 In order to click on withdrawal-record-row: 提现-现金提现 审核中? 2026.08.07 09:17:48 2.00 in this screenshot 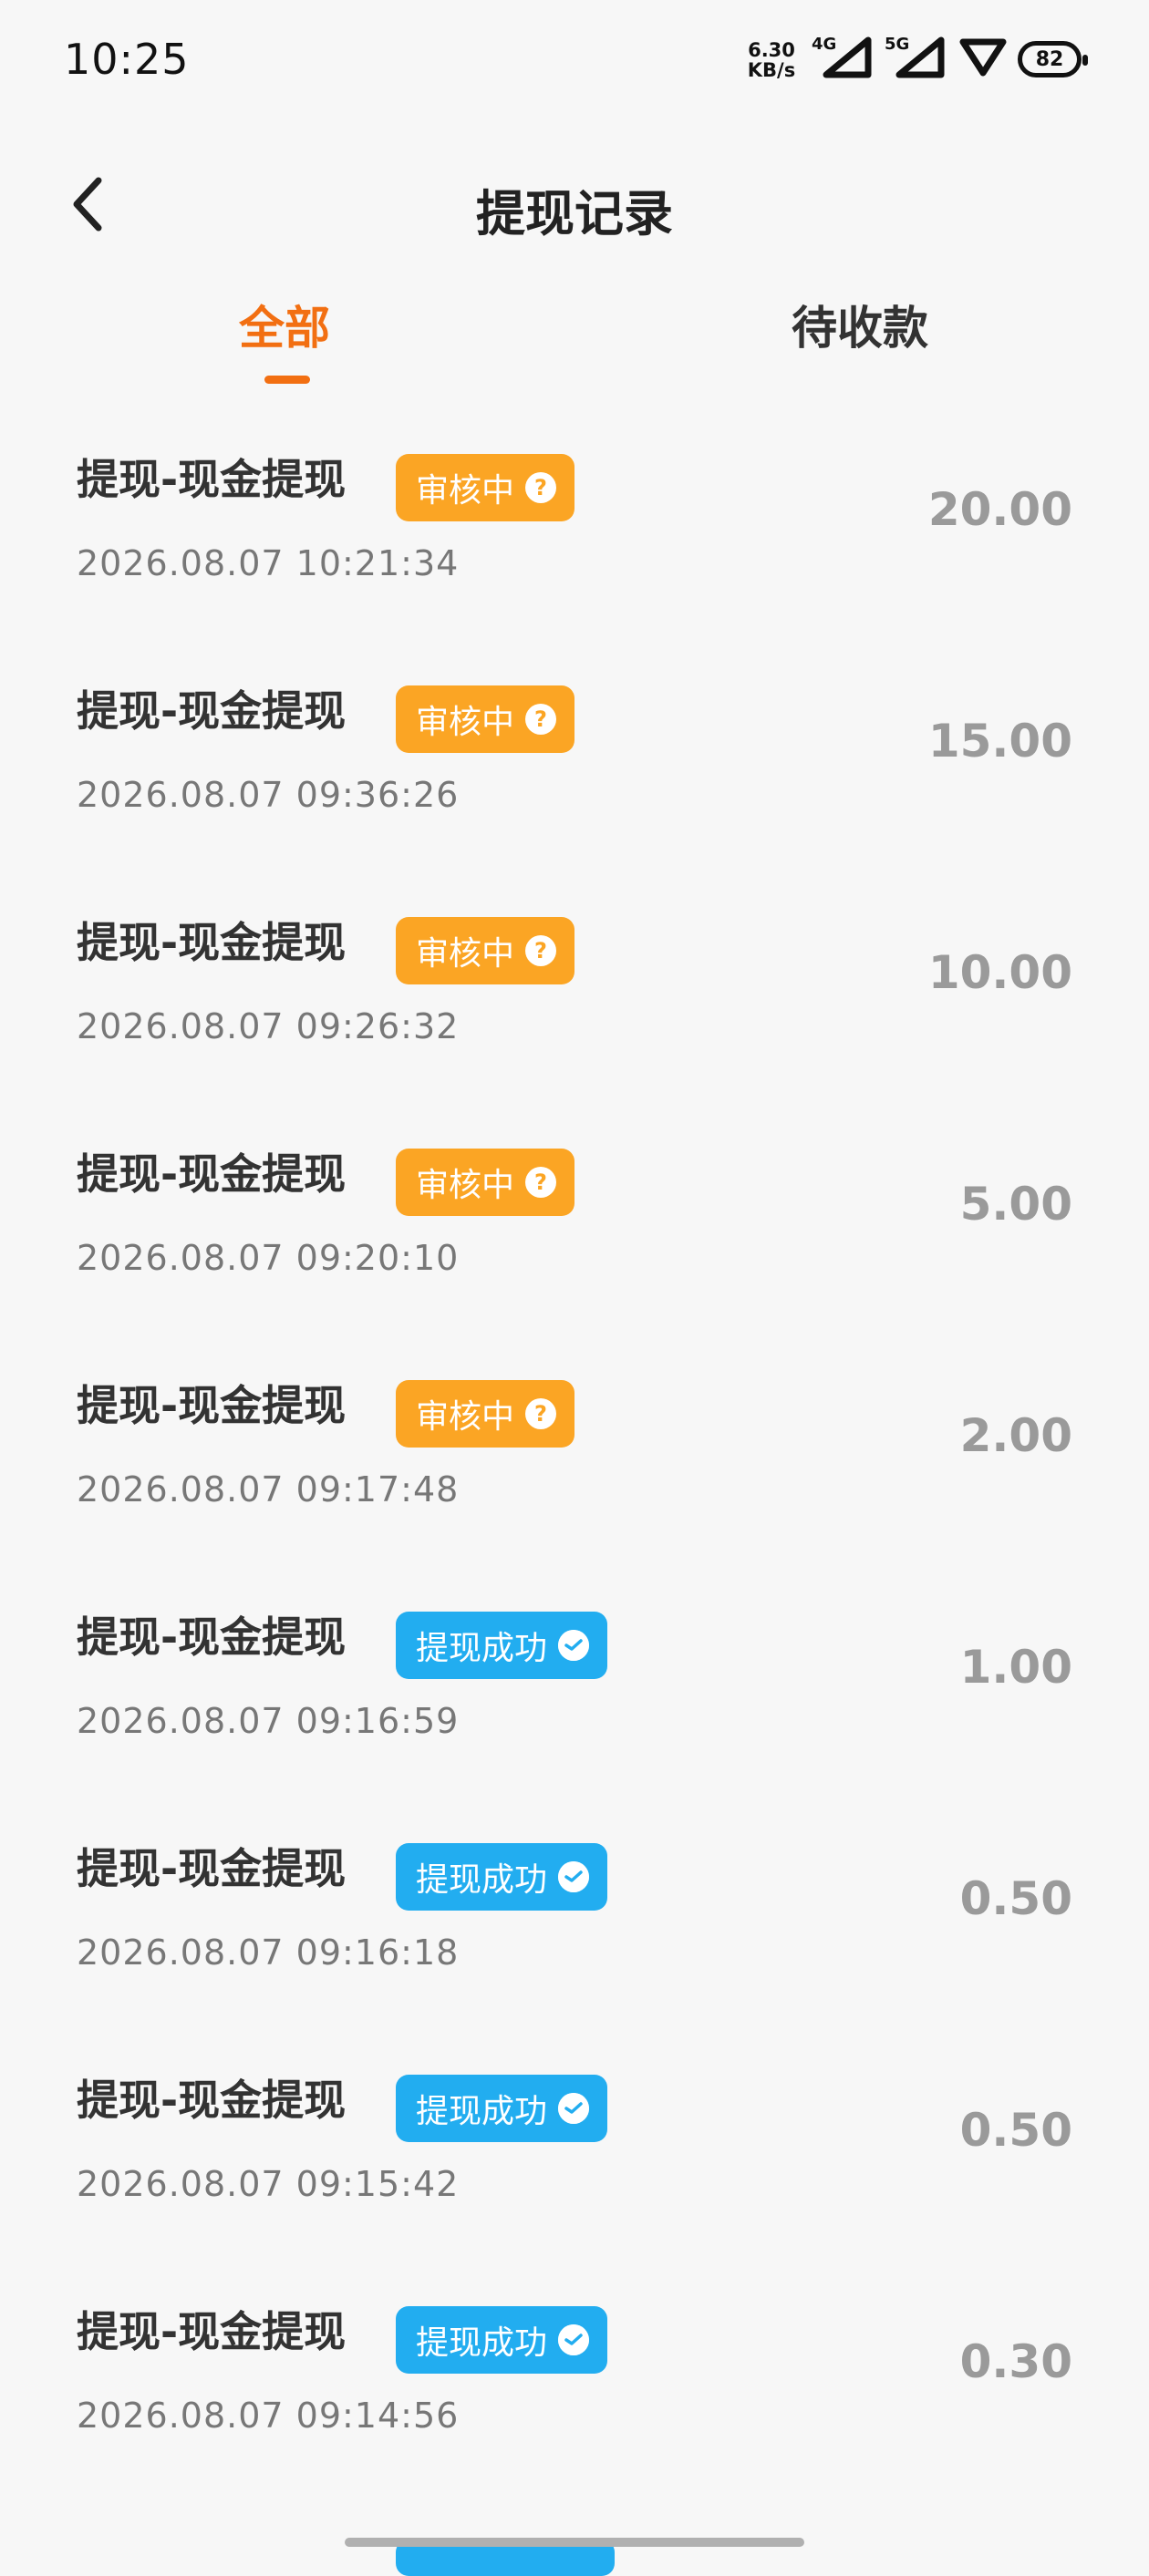, I will do `click(574, 1434)`.